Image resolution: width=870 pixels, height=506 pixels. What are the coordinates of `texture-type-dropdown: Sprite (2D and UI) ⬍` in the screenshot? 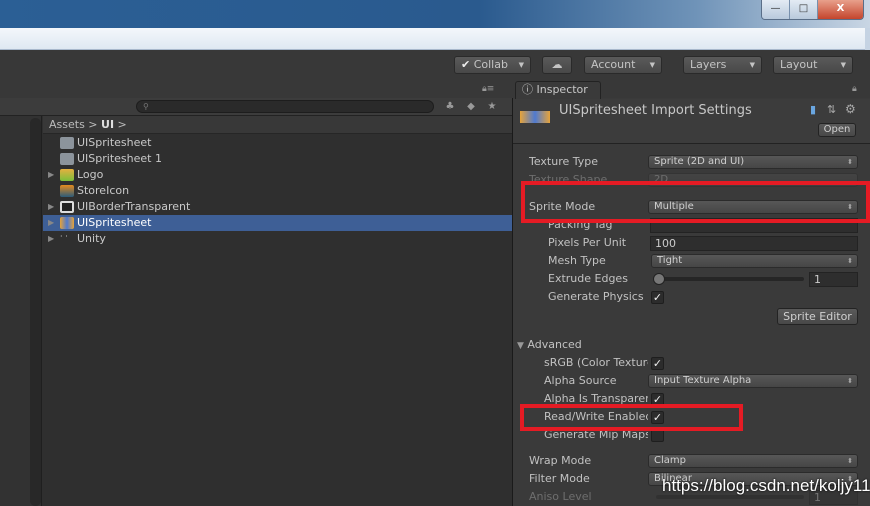 It's located at (753, 162).